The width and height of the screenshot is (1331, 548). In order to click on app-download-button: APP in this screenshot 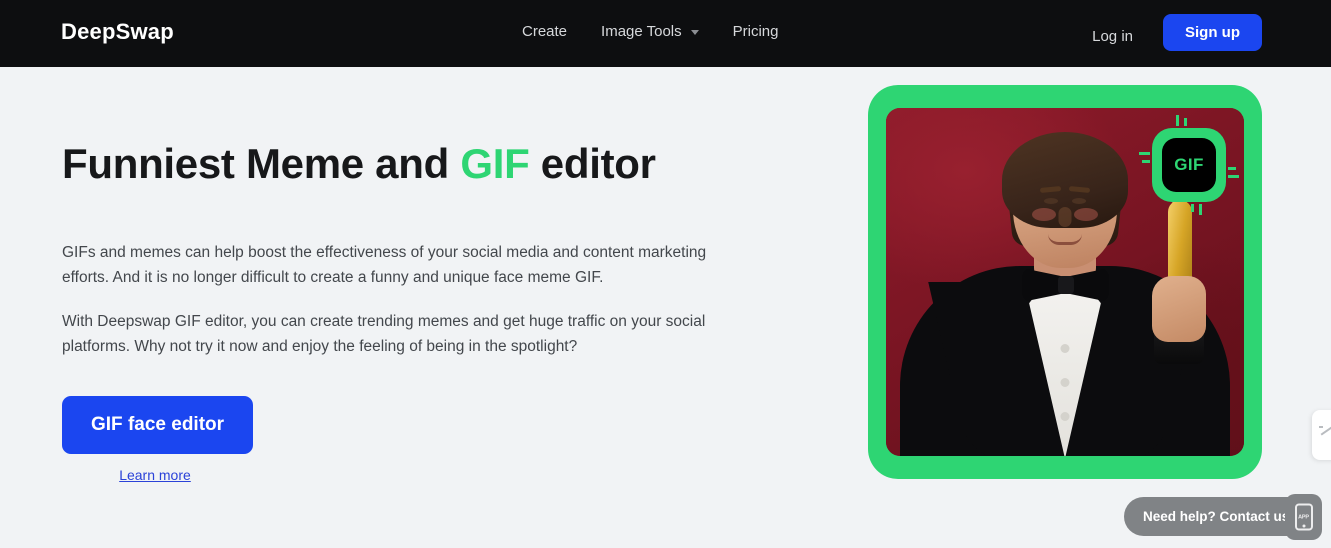, I will do `click(1303, 517)`.